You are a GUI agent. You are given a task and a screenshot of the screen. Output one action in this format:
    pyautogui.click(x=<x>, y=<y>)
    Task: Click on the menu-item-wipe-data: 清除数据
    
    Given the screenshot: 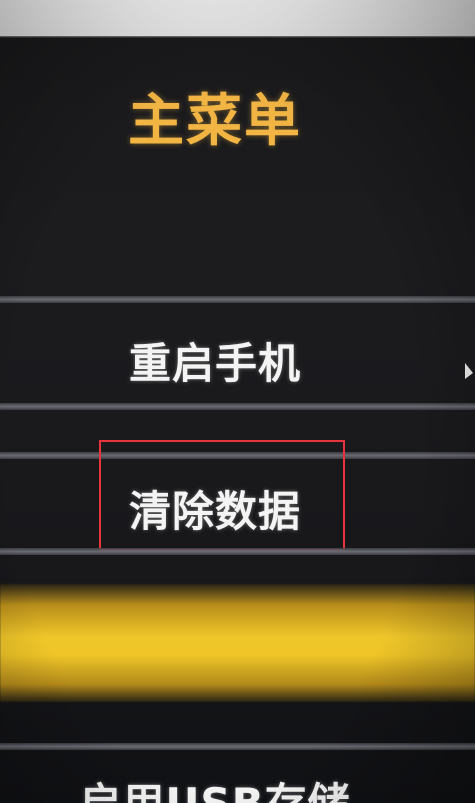 What is the action you would take?
    pyautogui.click(x=215, y=508)
    